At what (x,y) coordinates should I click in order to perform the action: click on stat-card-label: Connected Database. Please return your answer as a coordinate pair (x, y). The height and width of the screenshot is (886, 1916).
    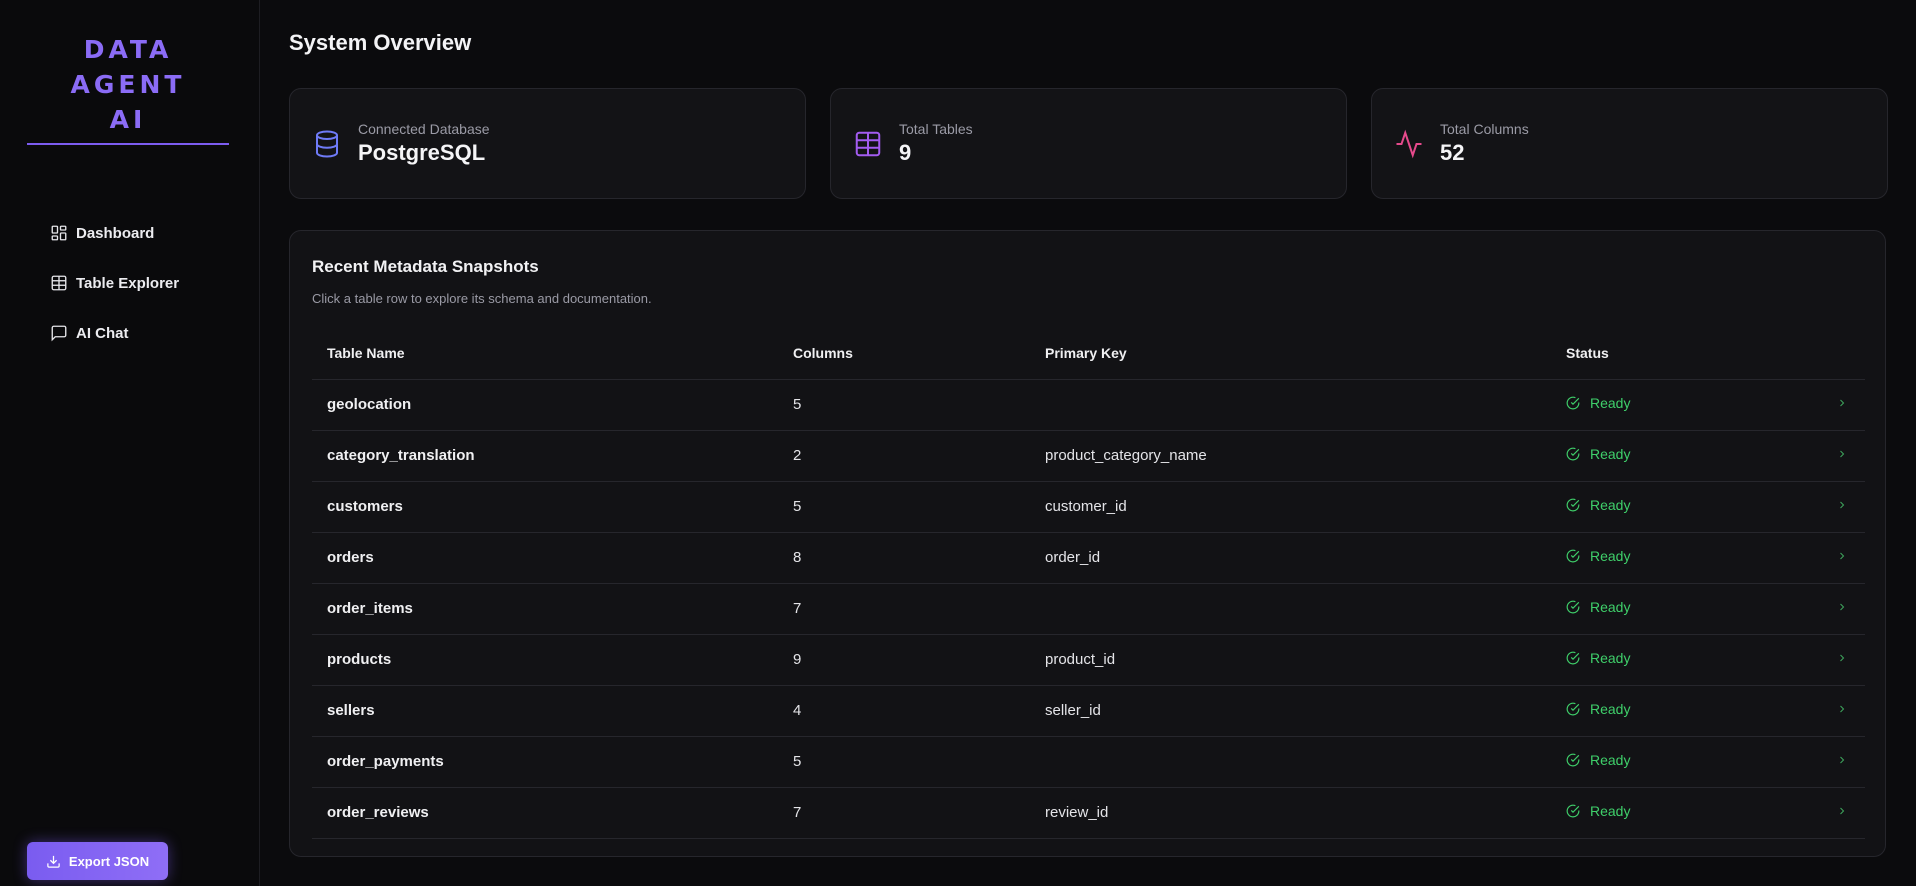
    Looking at the image, I should click on (424, 129).